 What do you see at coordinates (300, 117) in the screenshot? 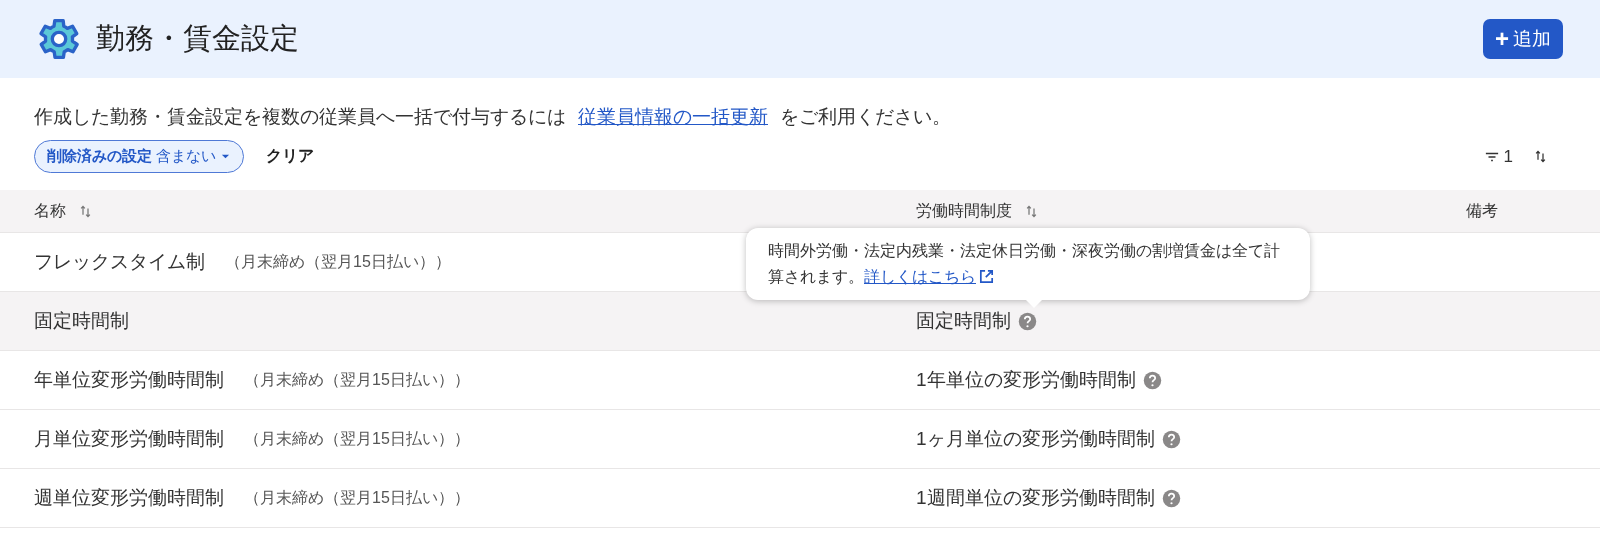
I see `info-text: 作成した勤務・賃金設定を複数の従業員へ一括で付与するには` at bounding box center [300, 117].